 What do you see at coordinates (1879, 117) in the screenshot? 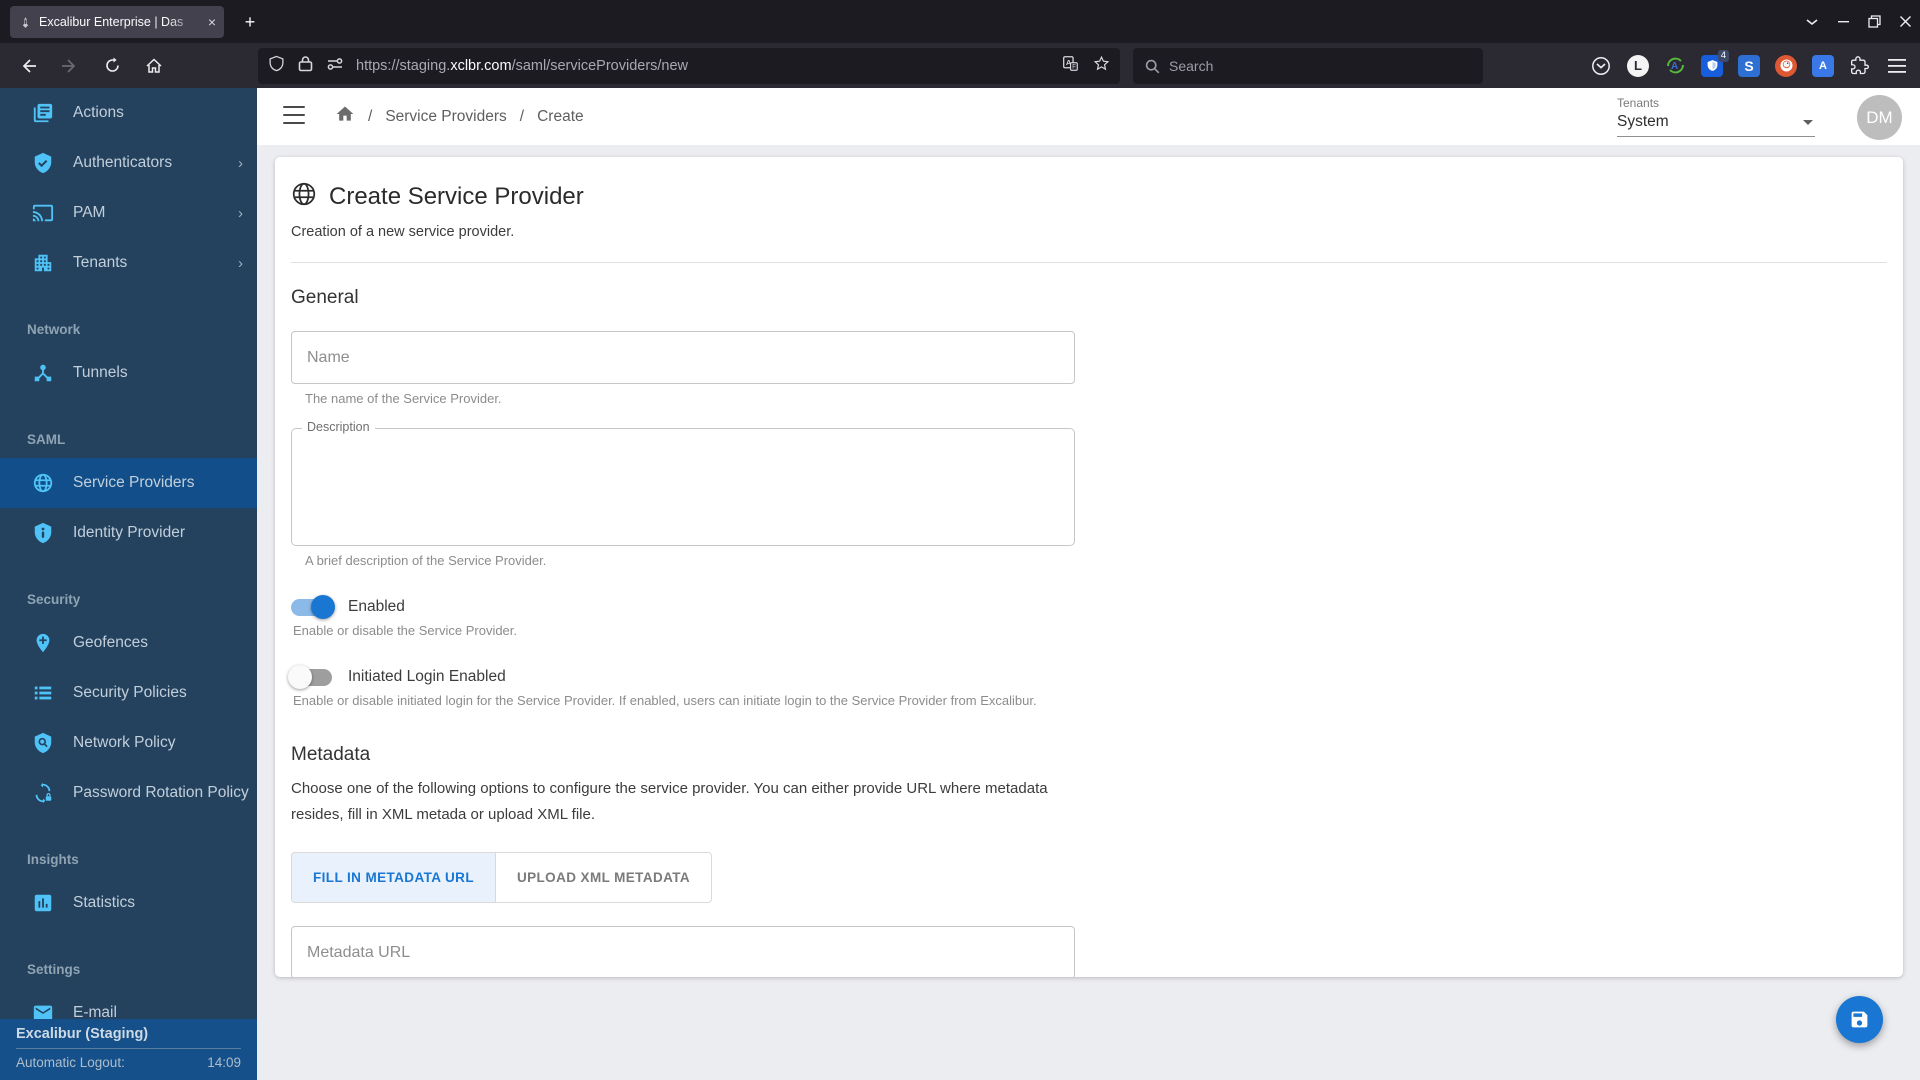
I see `avatar: DM` at bounding box center [1879, 117].